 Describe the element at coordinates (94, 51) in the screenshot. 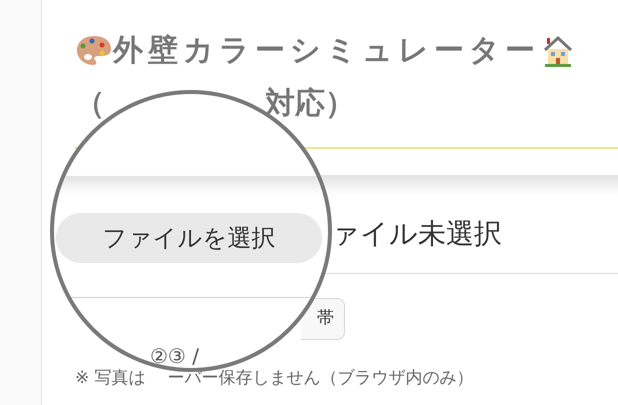

I see `palette-icon` at that location.